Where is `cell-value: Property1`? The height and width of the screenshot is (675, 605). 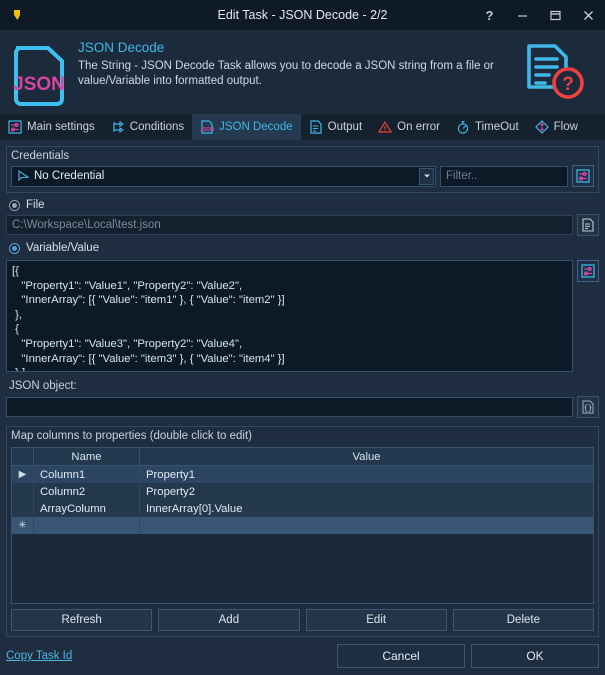 cell-value: Property1 is located at coordinates (366, 474).